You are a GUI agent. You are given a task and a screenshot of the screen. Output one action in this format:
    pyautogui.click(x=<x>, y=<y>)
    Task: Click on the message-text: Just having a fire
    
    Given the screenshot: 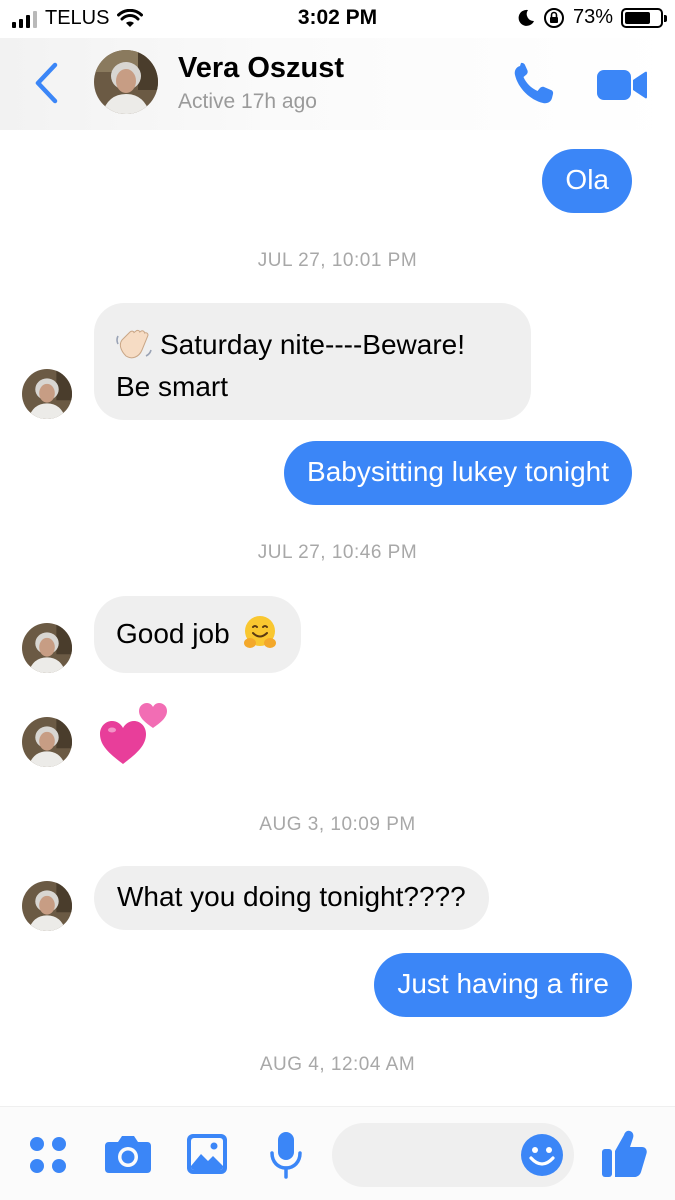 What is the action you would take?
    pyautogui.click(x=503, y=983)
    